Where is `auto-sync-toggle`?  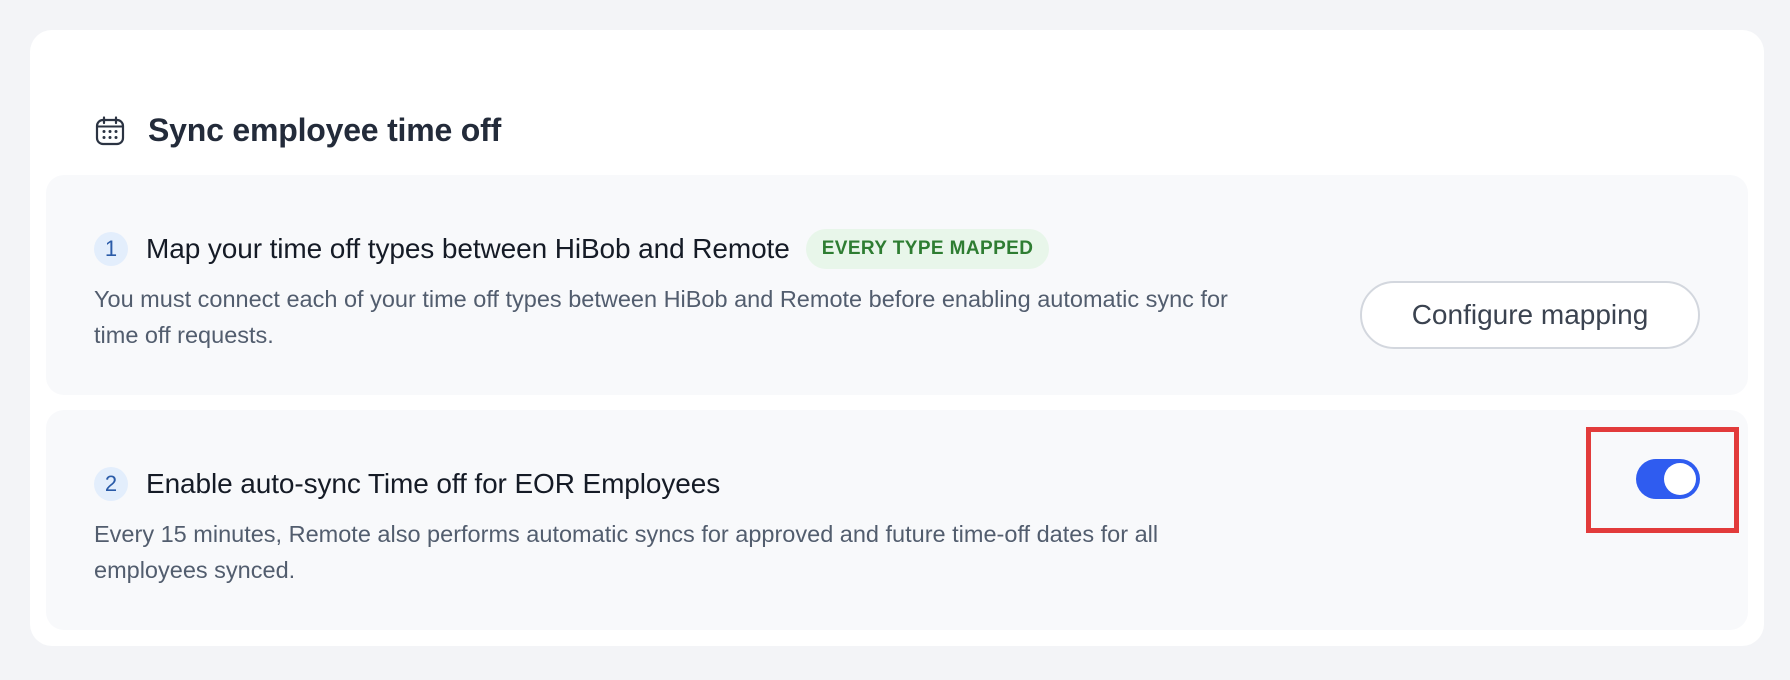
auto-sync-toggle is located at coordinates (1668, 479).